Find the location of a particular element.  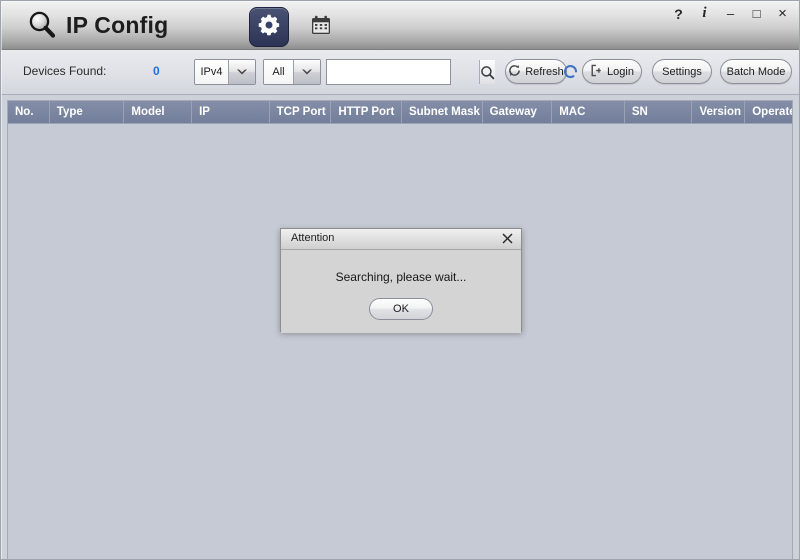

login-button: Login is located at coordinates (612, 71).